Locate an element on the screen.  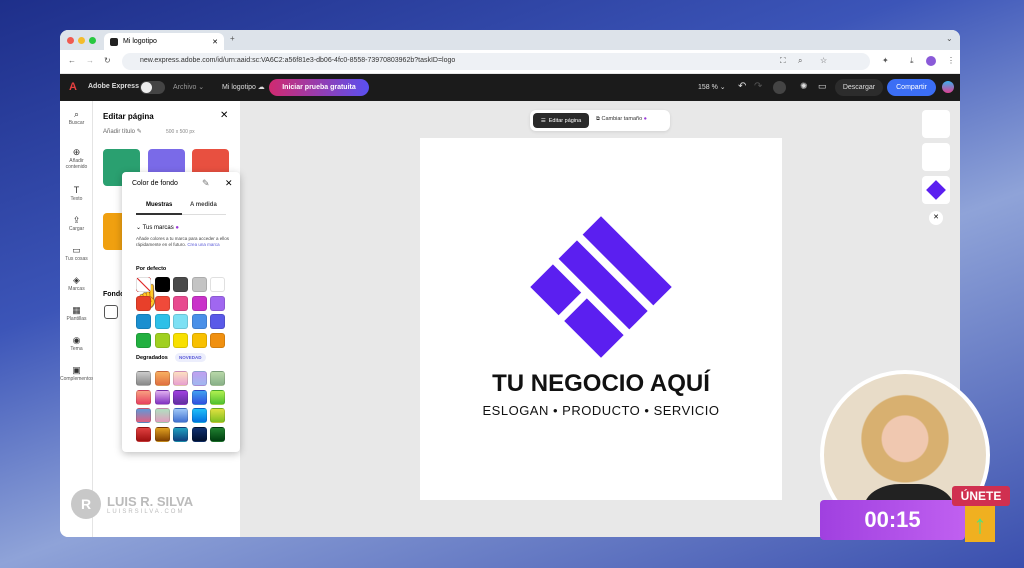
maximize-window-button is located at coordinates (92, 40).